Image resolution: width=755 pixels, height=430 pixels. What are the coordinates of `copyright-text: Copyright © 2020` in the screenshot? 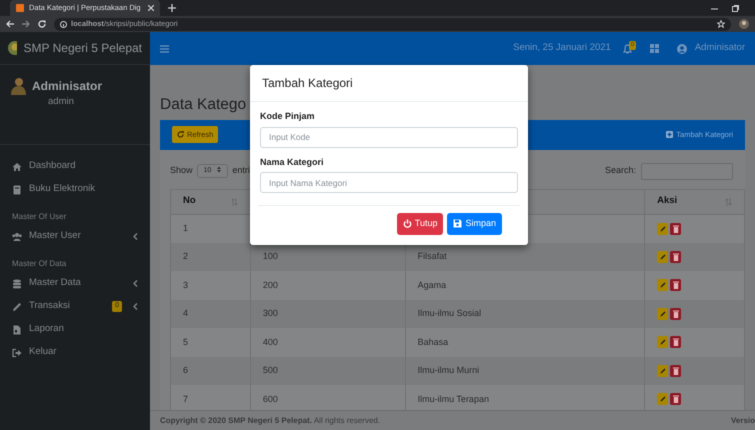 It's located at (193, 420).